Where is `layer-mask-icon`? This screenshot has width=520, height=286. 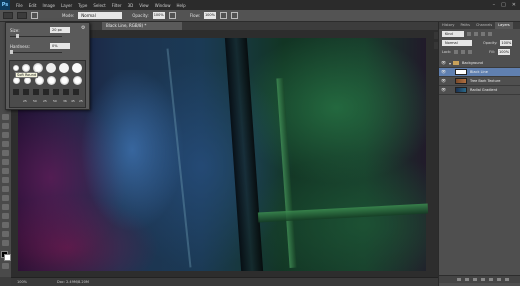
layer-mask-icon is located at coordinates (475, 279).